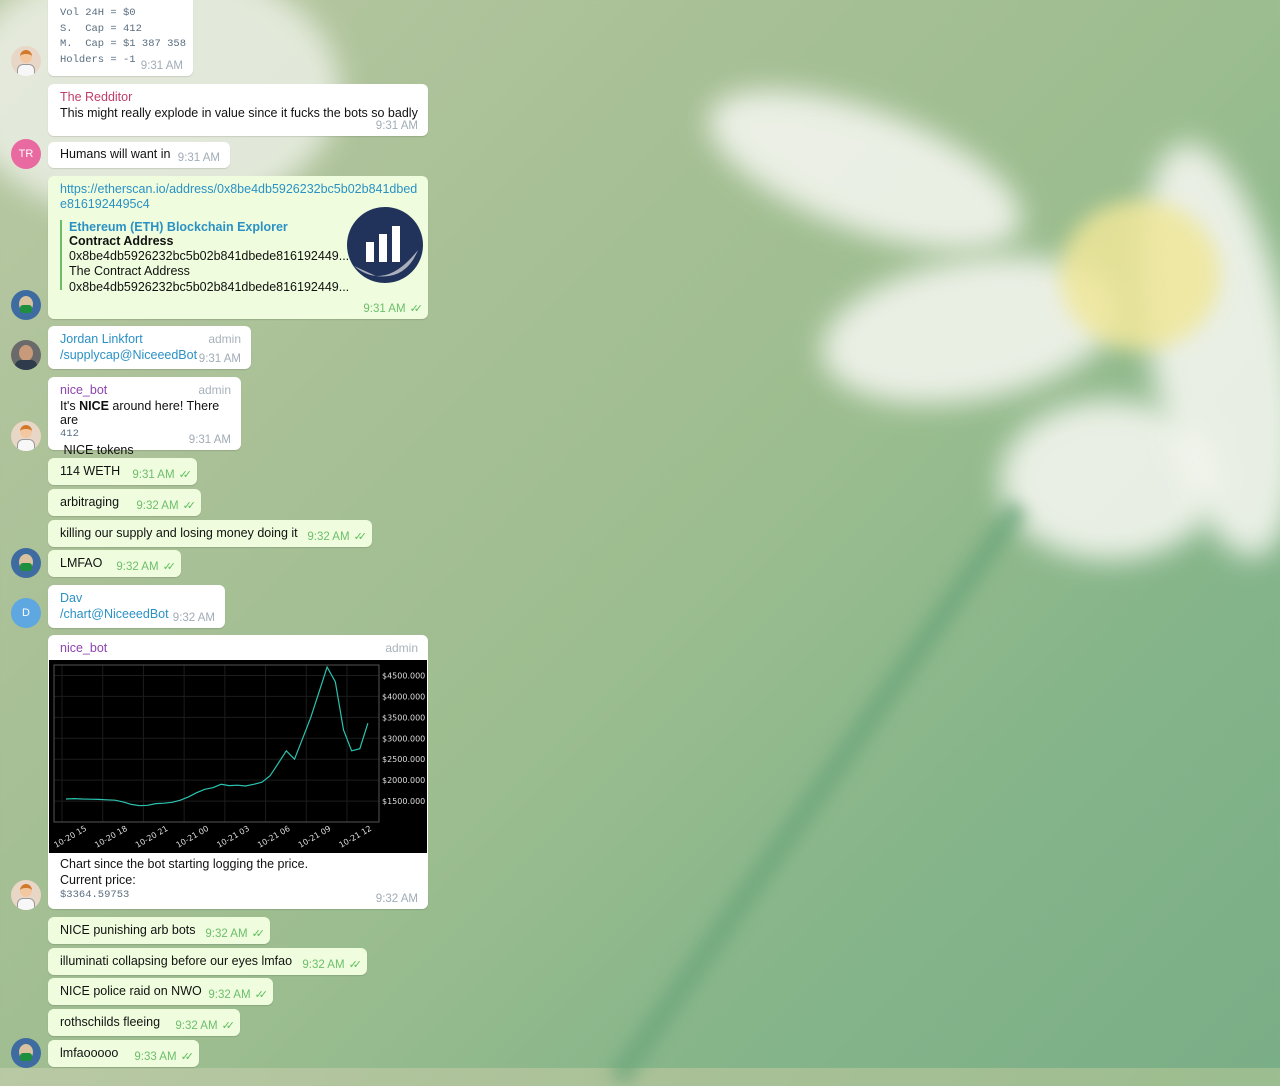 The image size is (1280, 1086). I want to click on price-series-line, so click(217, 736).